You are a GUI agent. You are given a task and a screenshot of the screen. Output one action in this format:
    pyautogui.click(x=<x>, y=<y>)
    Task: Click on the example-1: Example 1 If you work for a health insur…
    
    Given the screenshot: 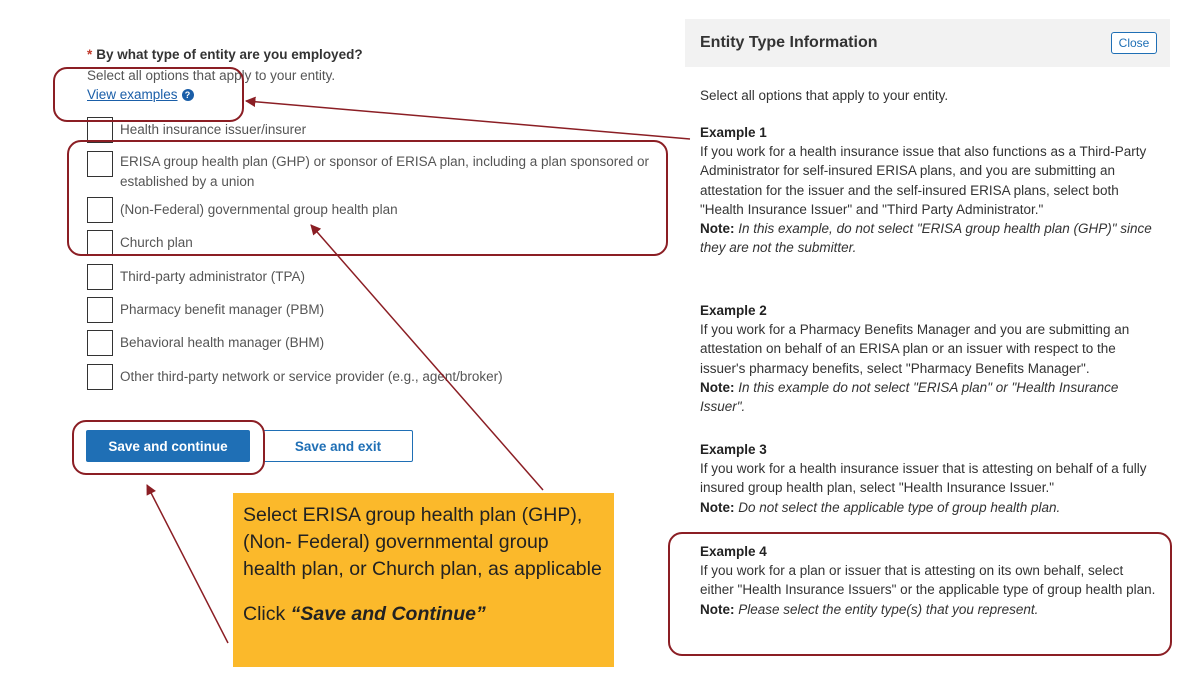 What is the action you would take?
    pyautogui.click(x=930, y=190)
    